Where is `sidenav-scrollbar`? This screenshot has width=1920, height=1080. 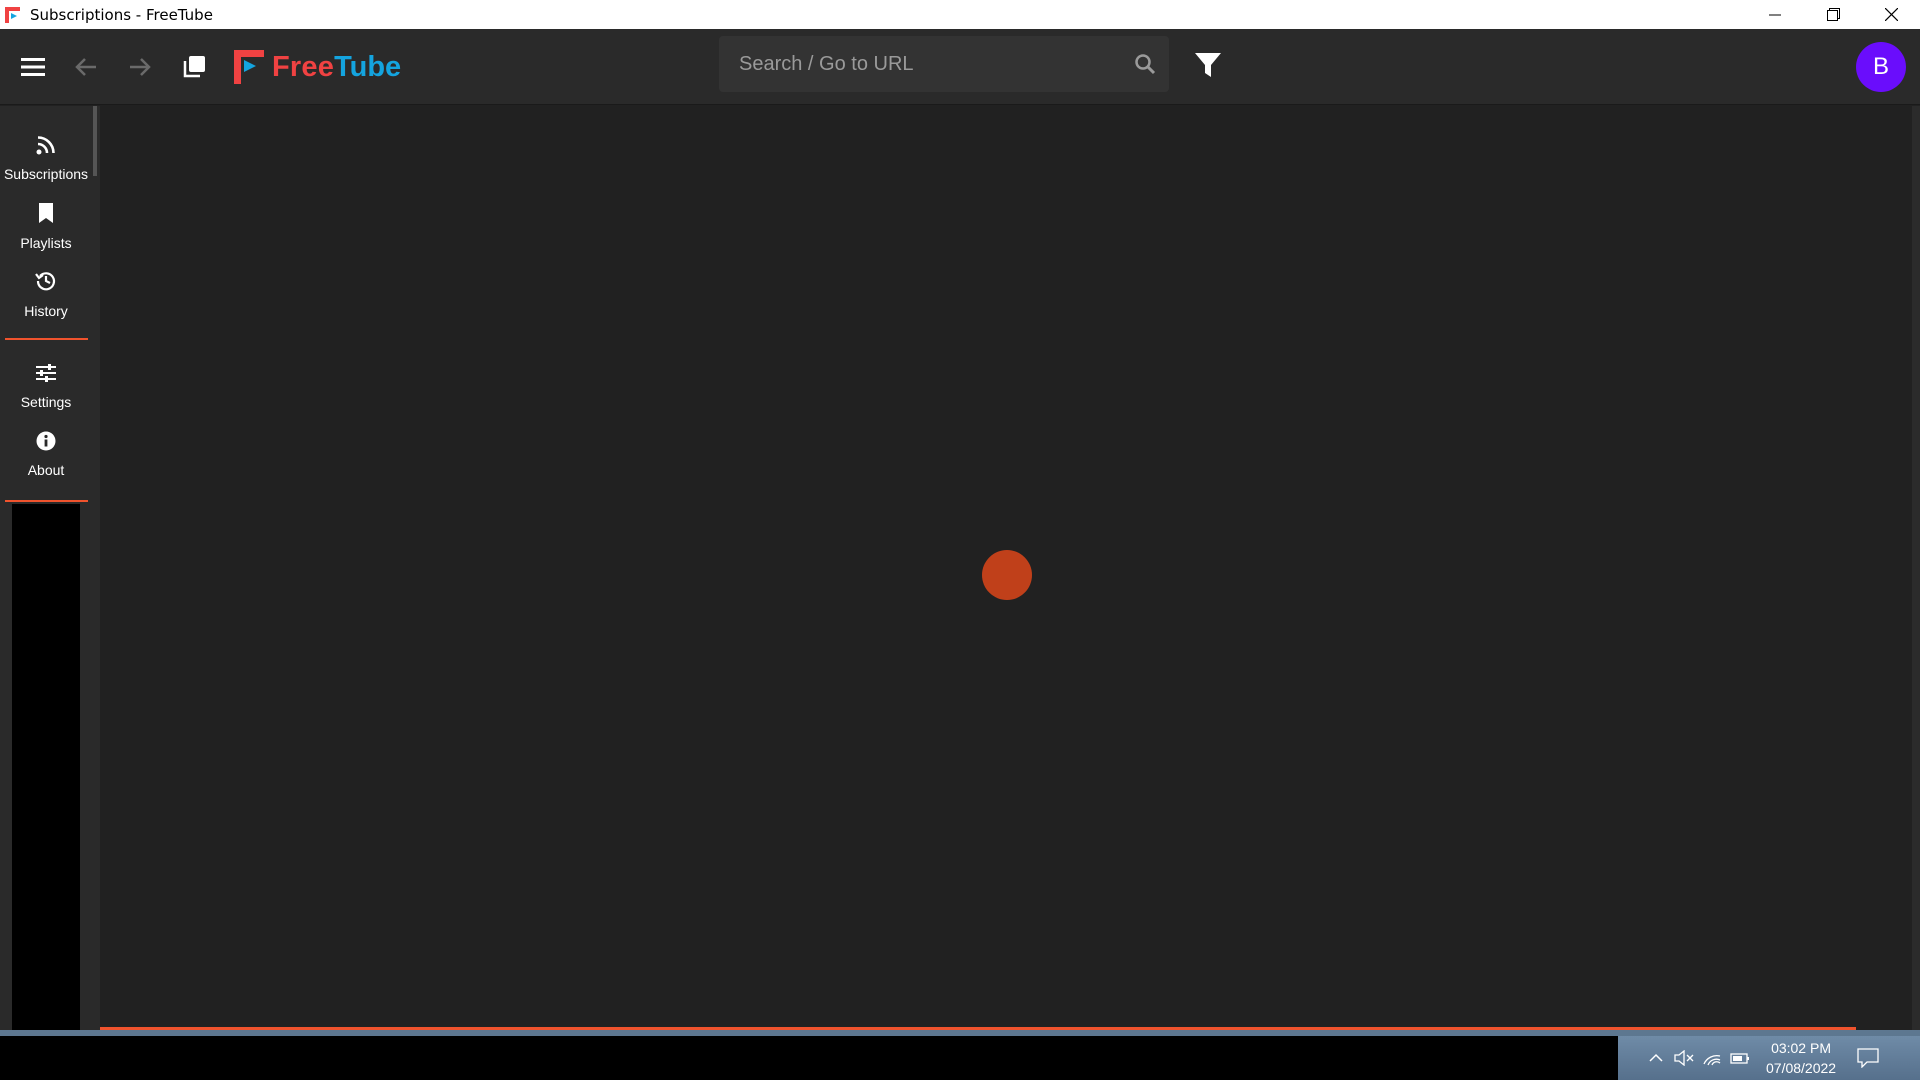 sidenav-scrollbar is located at coordinates (95, 141).